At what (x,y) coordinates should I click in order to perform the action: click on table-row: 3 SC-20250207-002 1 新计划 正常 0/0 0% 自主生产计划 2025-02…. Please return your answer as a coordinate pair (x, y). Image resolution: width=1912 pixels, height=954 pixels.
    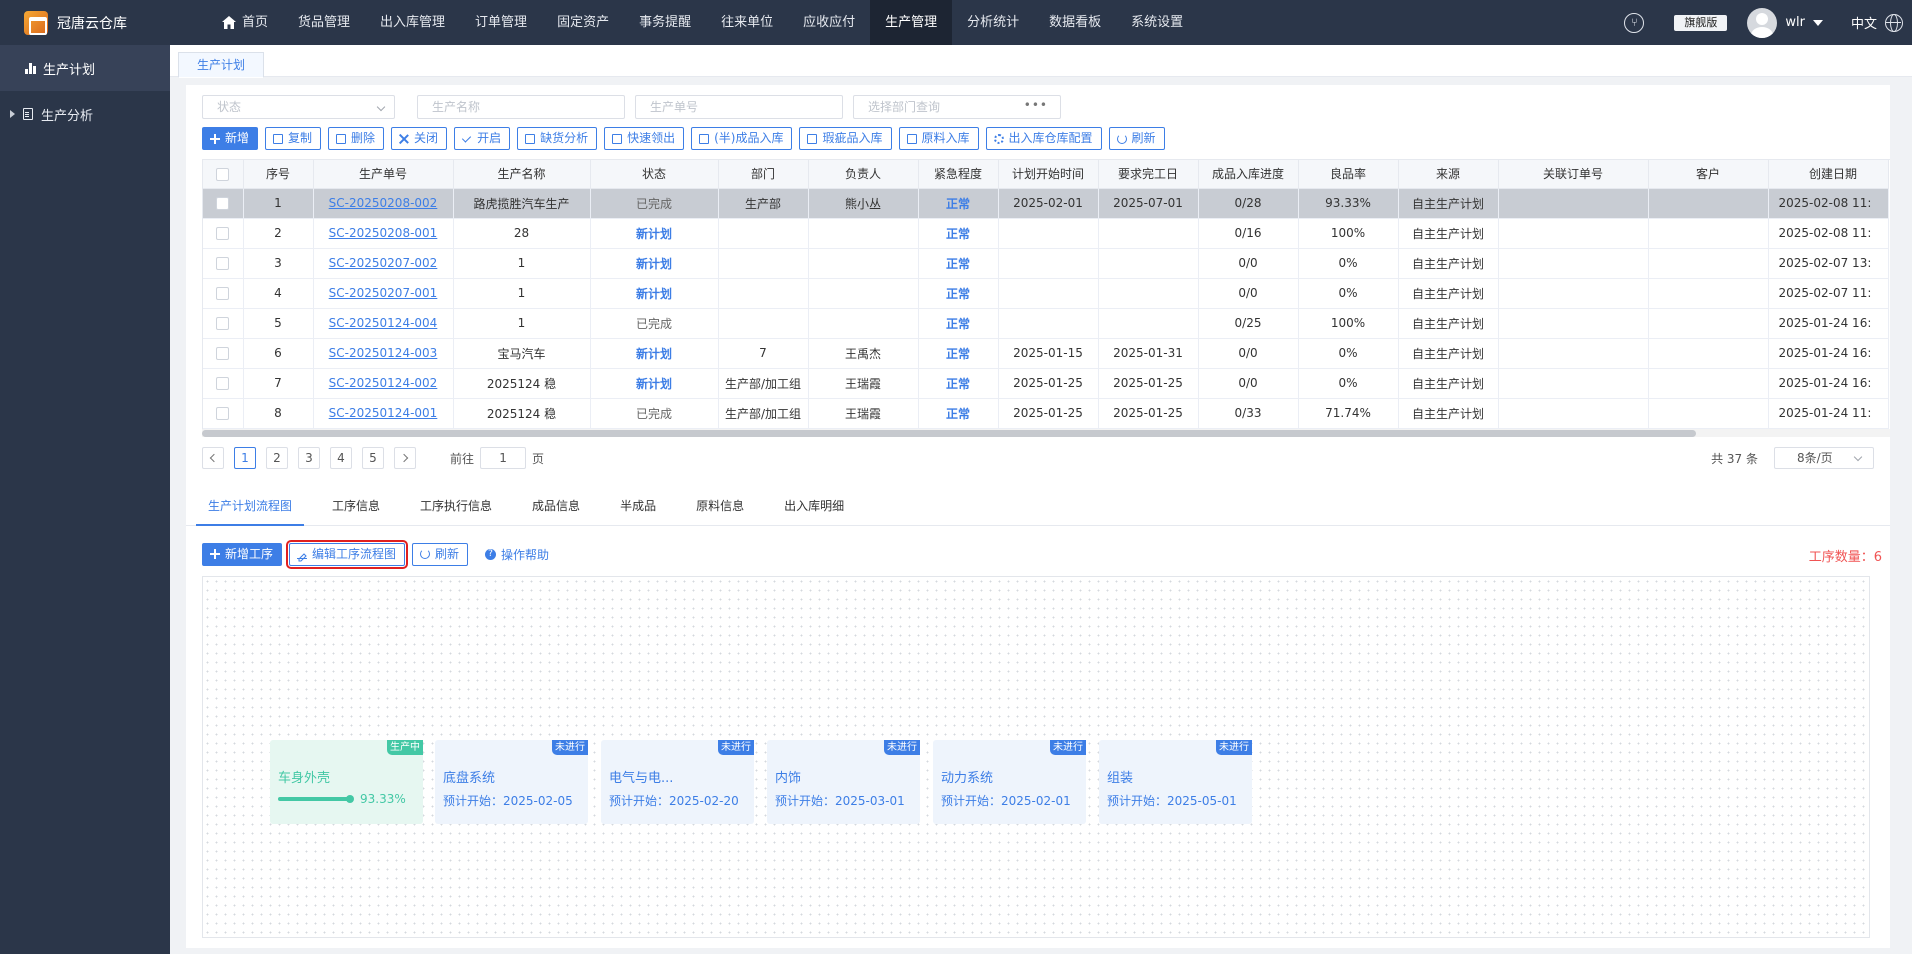
    Looking at the image, I should click on (1046, 263).